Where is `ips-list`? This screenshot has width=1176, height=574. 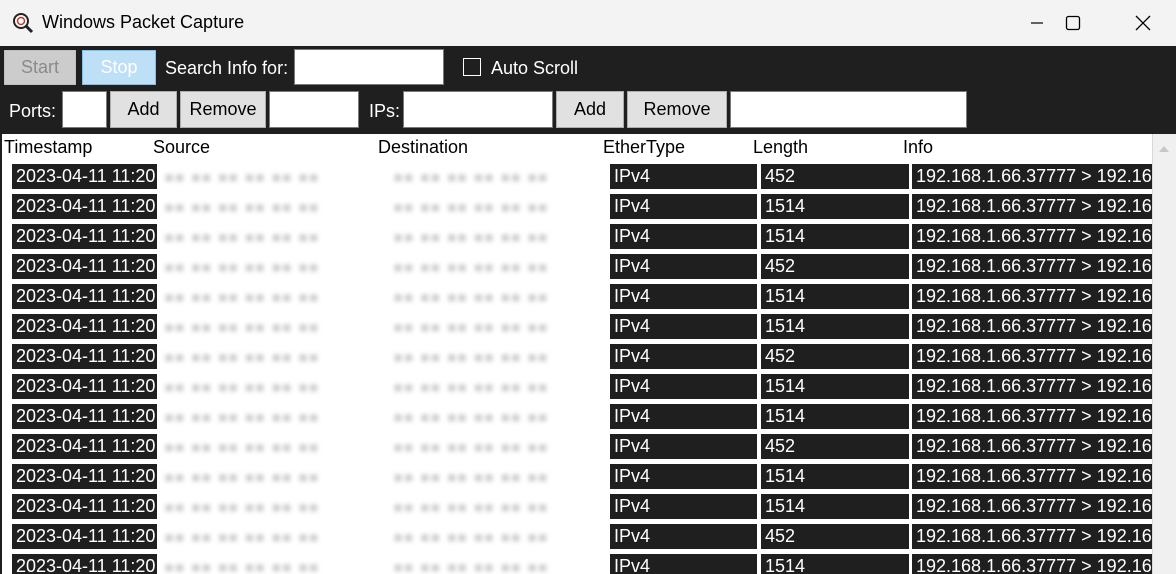
ips-list is located at coordinates (848, 109).